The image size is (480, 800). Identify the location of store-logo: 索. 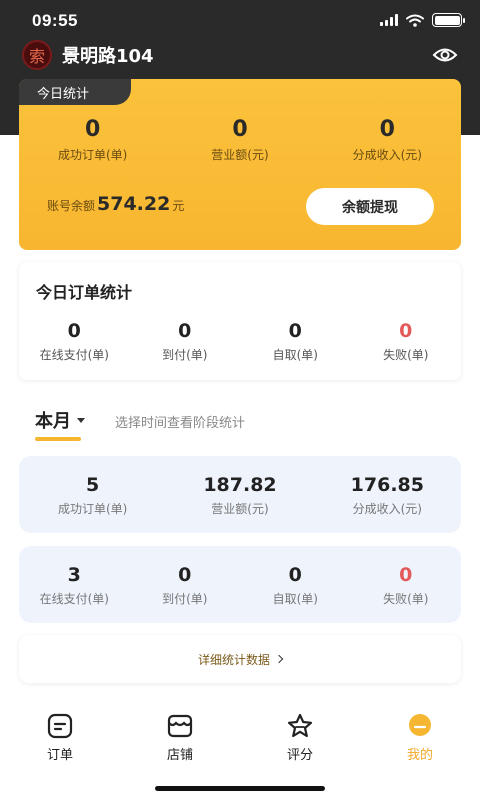
(37, 55).